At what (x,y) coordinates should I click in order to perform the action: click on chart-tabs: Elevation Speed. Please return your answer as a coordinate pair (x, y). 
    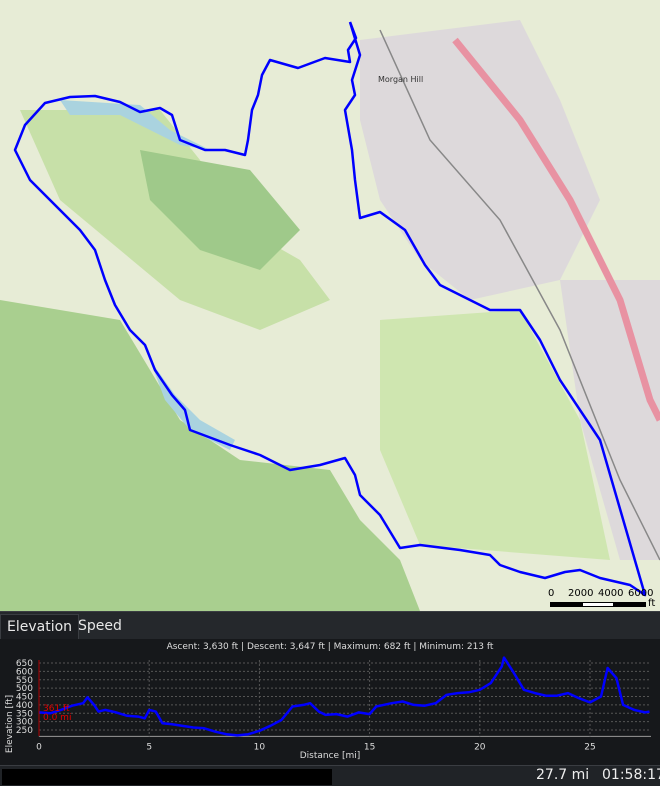
    Looking at the image, I should click on (330, 625).